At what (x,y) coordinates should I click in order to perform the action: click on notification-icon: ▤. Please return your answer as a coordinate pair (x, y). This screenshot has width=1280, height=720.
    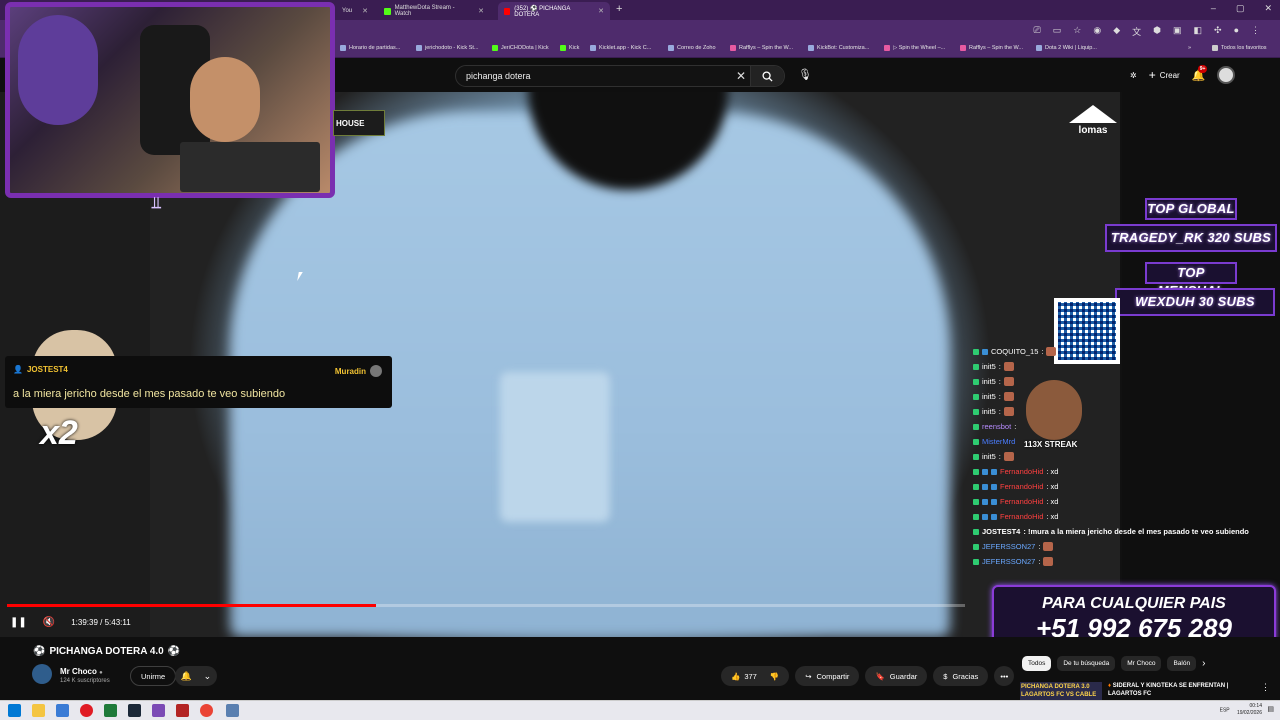
    Looking at the image, I should click on (1270, 709).